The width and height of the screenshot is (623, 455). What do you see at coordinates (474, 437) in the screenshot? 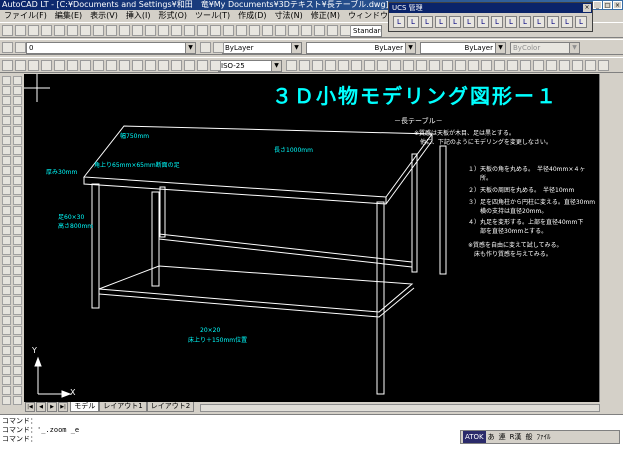
I see `ime-indicator: ATOK` at bounding box center [474, 437].